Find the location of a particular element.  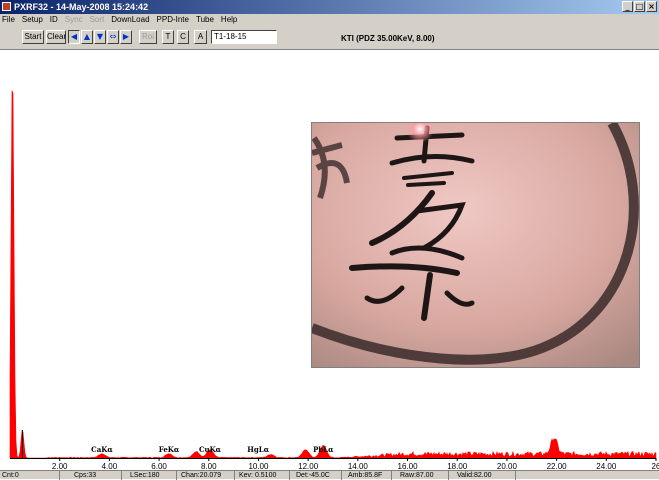

menu-file: File is located at coordinates (8, 20).